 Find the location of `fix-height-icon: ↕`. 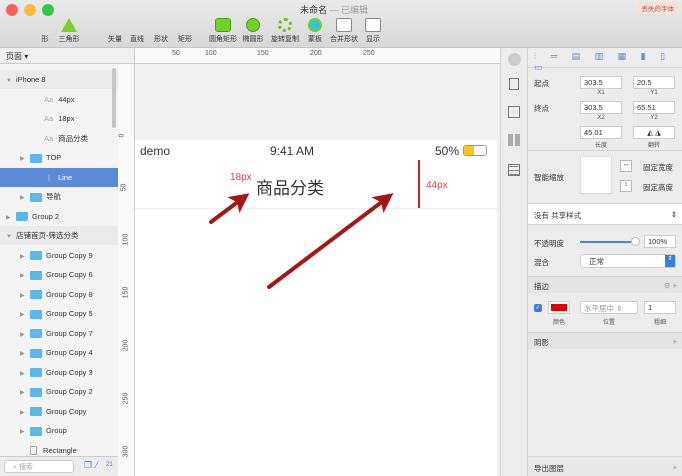

fix-height-icon: ↕ is located at coordinates (626, 186).